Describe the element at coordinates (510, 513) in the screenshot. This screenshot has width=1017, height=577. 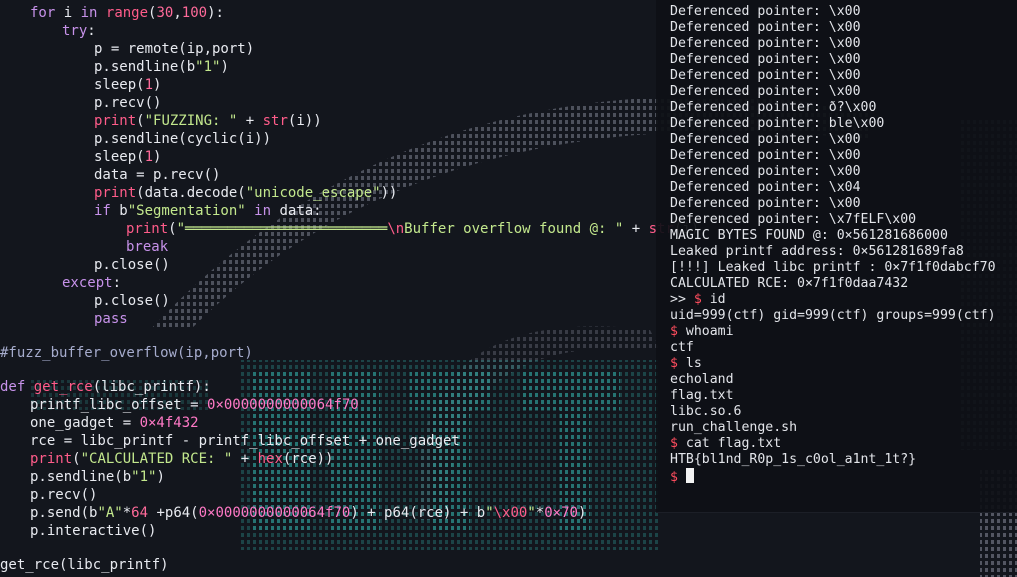
I see `code-token: \x00` at that location.